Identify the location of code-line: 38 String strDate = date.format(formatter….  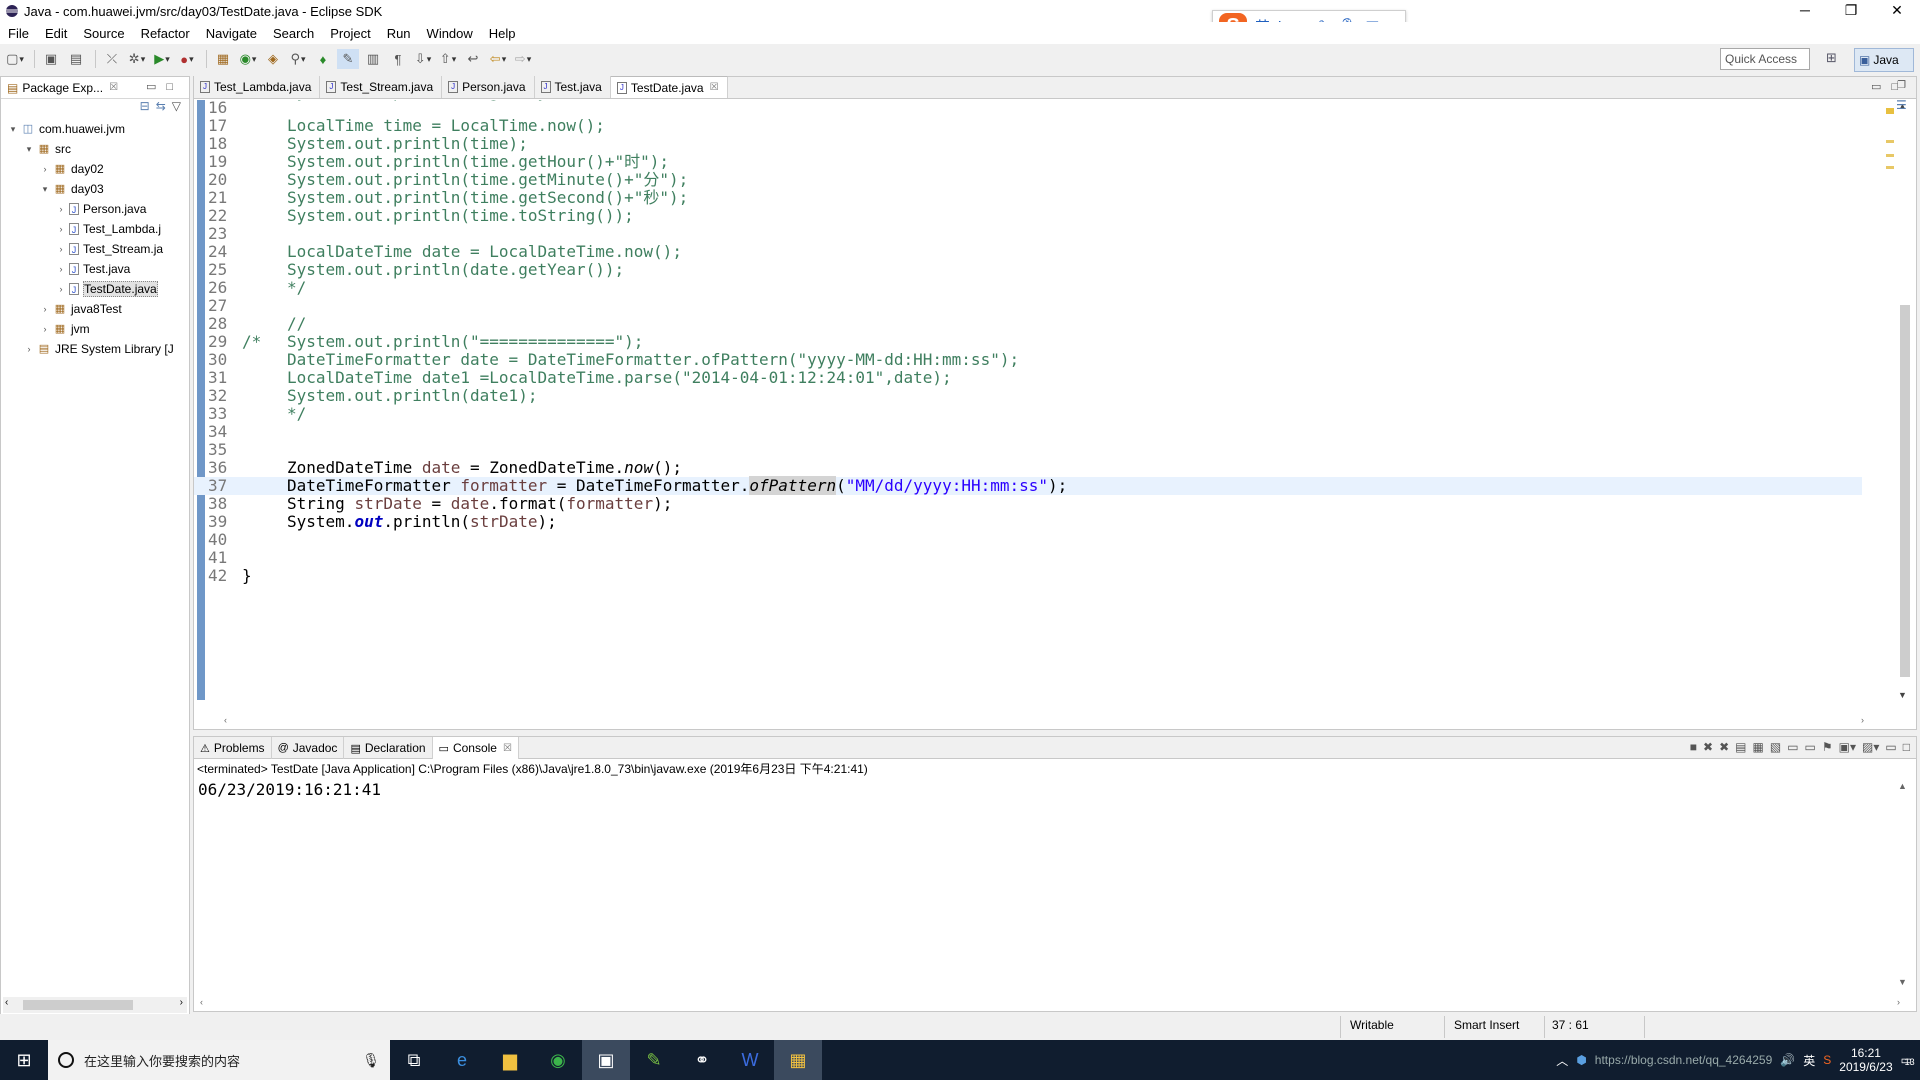
(1028, 504).